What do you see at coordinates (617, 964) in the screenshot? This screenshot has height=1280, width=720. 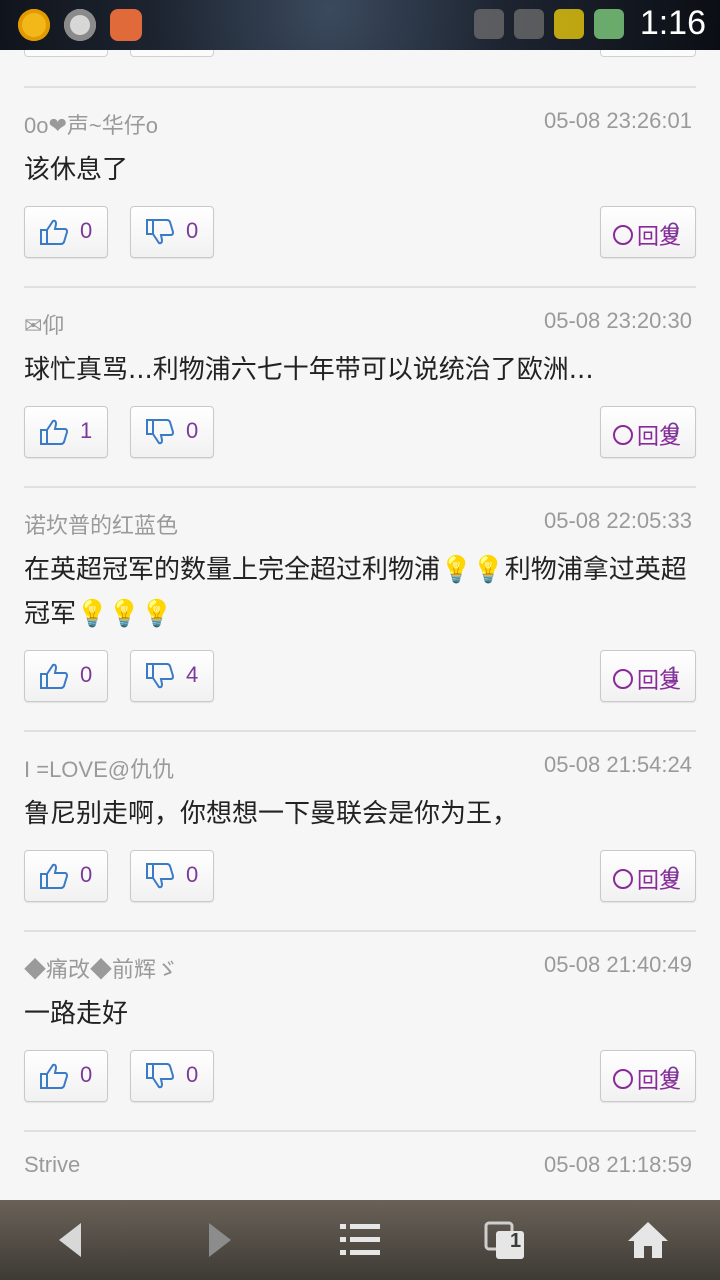 I see `comment-timestamp: 05-08 21:40:49` at bounding box center [617, 964].